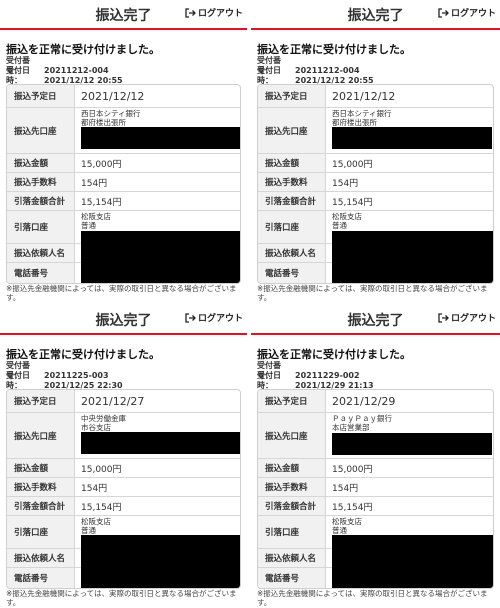 The width and height of the screenshot is (500, 608). Describe the element at coordinates (315, 380) in the screenshot. I see `receipt-datetime: 受付日時： 2021/12/29 21:13` at that location.